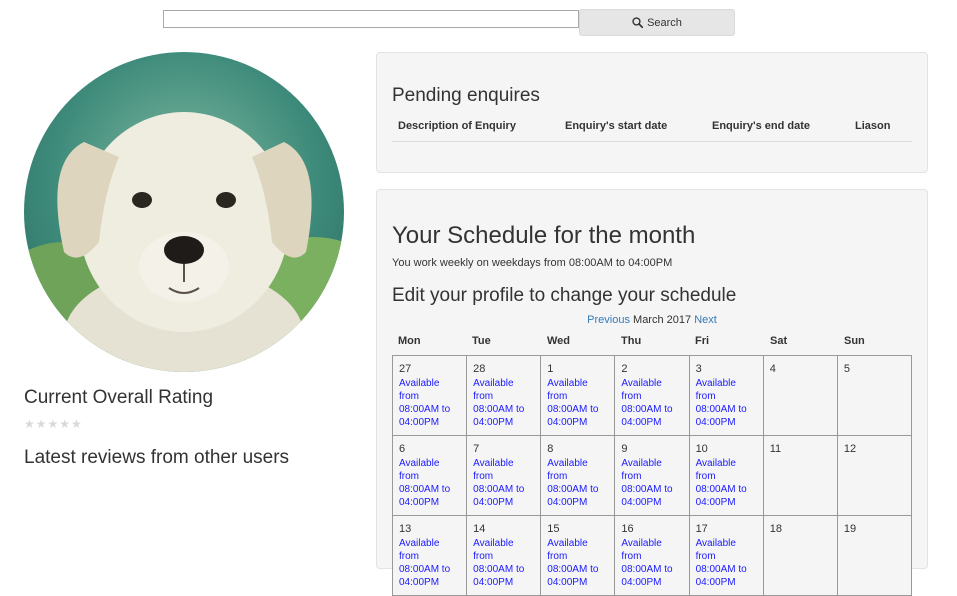 Image resolution: width=957 pixels, height=596 pixels. What do you see at coordinates (800, 556) in the screenshot?
I see `calendar-day-cell: 18` at bounding box center [800, 556].